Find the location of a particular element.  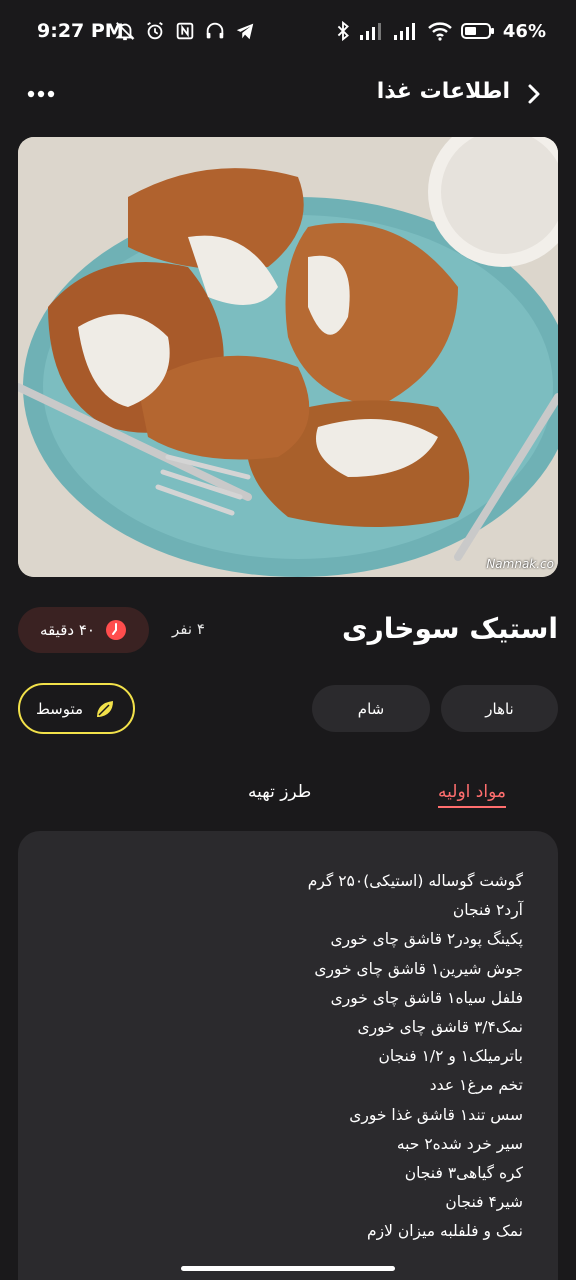

page-title: اطلاعات غذا is located at coordinates (443, 91).